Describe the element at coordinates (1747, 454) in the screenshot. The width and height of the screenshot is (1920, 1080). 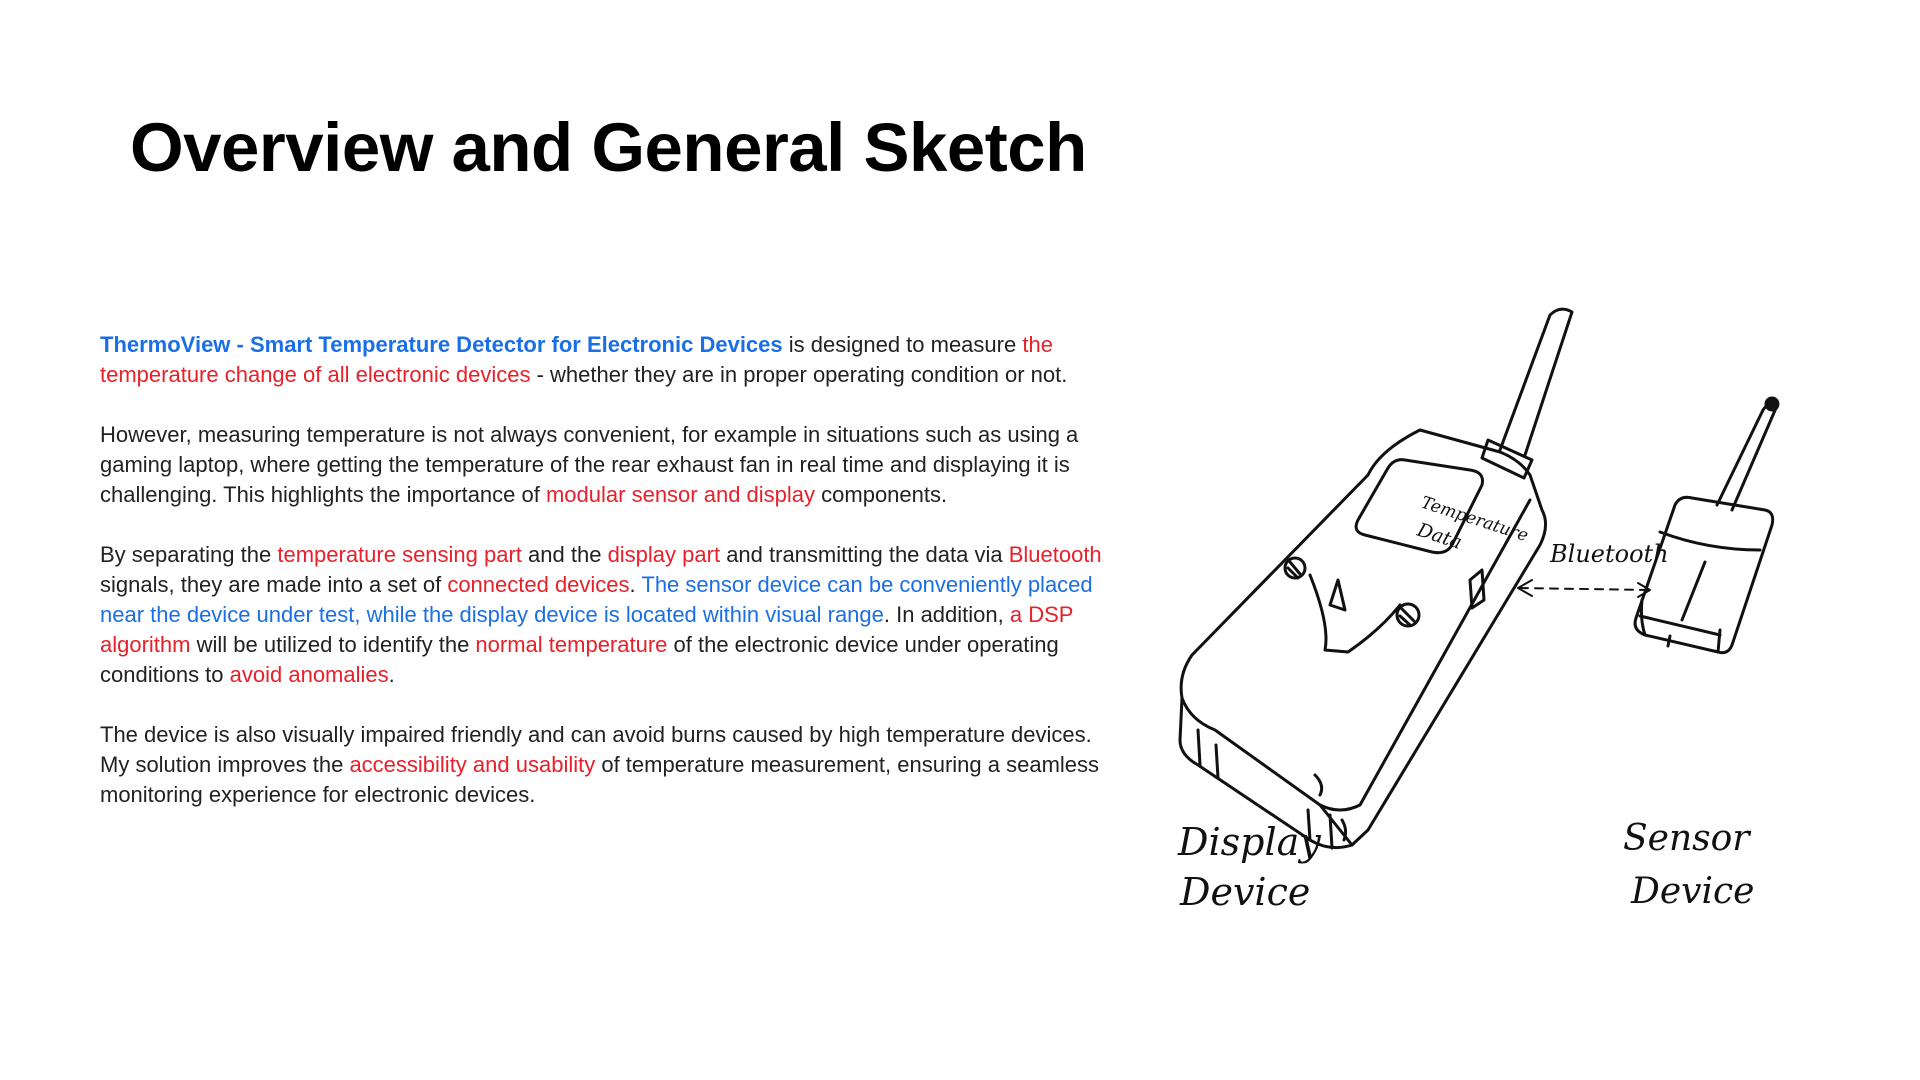
I see `sensor-antenna` at that location.